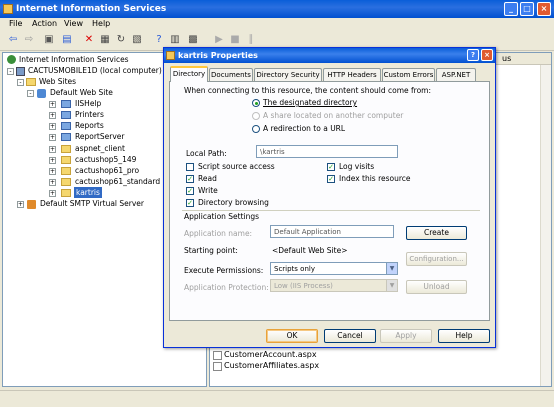 Image resolution: width=554 pixels, height=407 pixels. I want to click on dialog-icon, so click(170, 55).